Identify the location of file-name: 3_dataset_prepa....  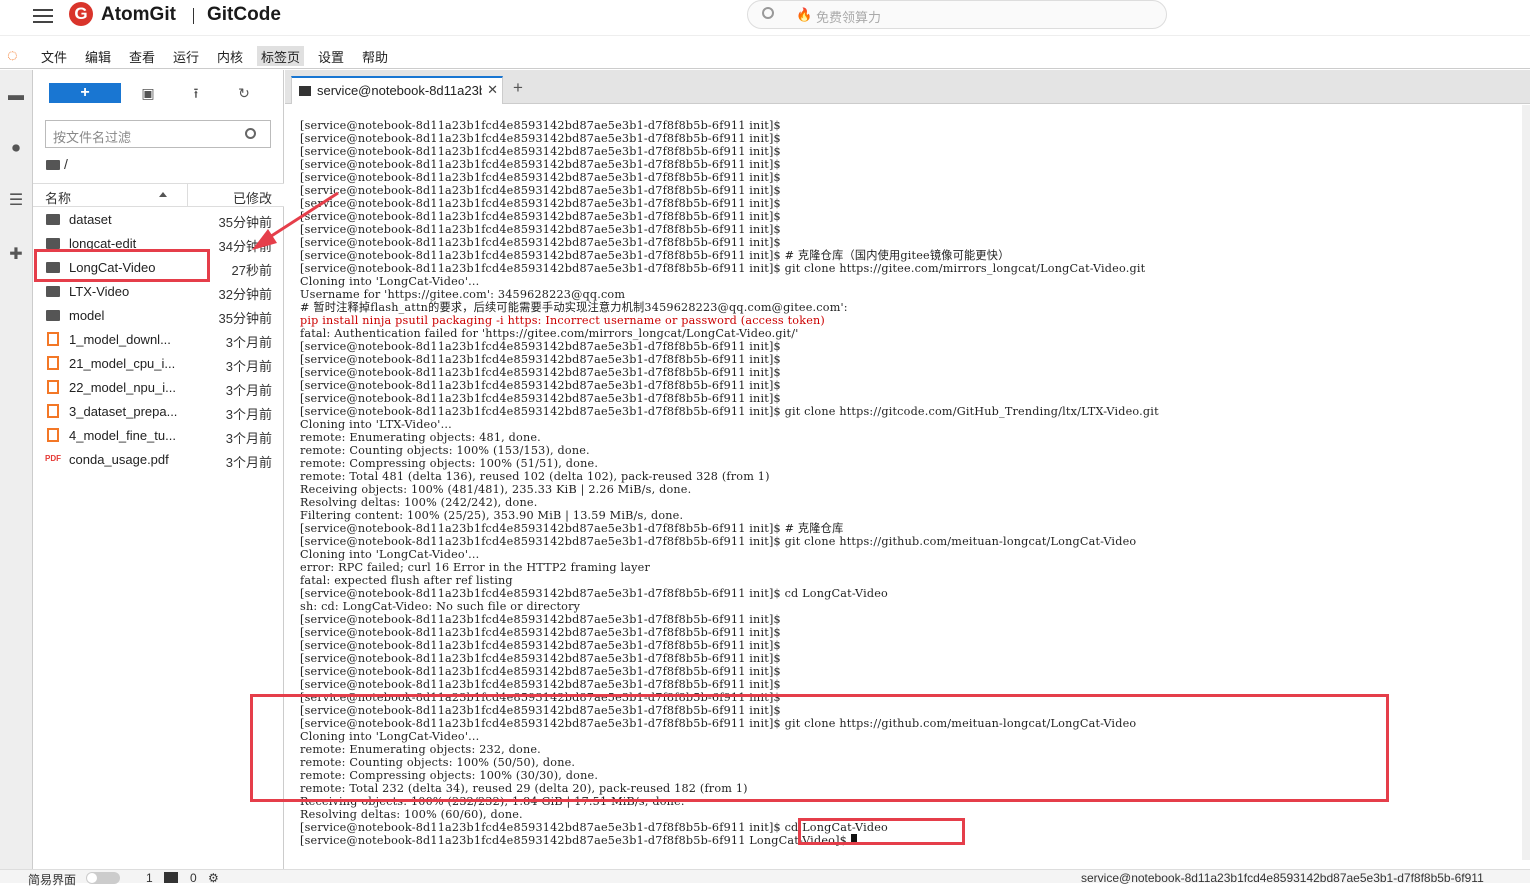
(123, 411).